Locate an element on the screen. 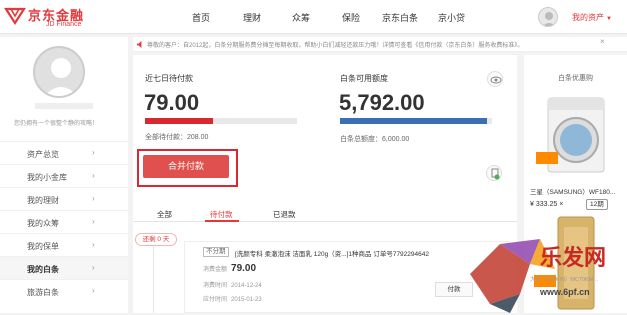 This screenshot has width=627, height=315. due7-label: 近七日待付款 is located at coordinates (169, 78).